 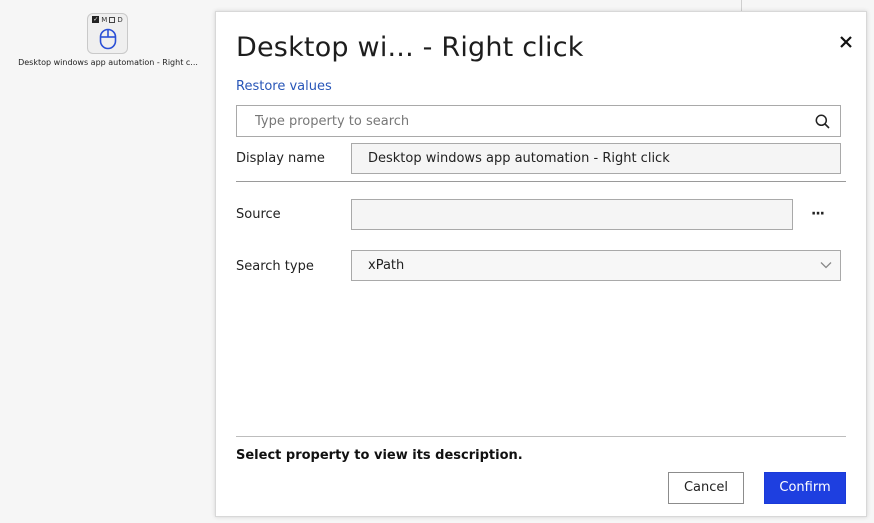 What do you see at coordinates (706, 488) in the screenshot?
I see `cancel-button: Cancel` at bounding box center [706, 488].